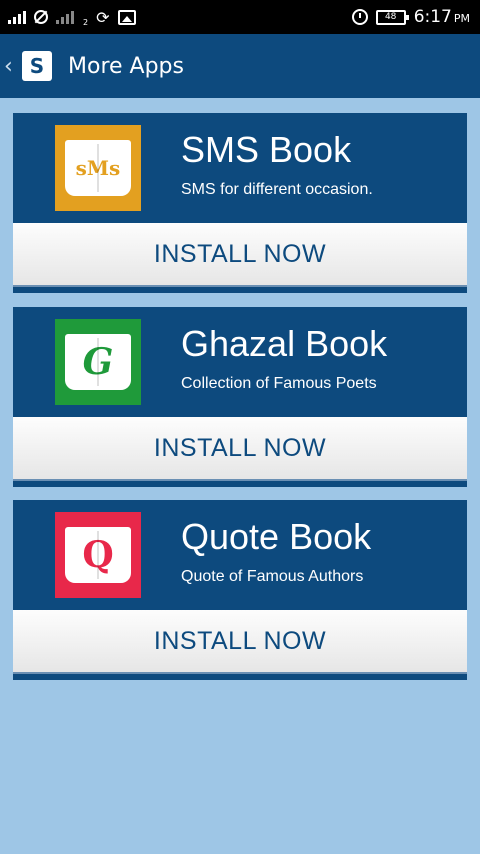 The height and width of the screenshot is (854, 480). I want to click on app-subtitle: SMS for different occasion., so click(277, 189).